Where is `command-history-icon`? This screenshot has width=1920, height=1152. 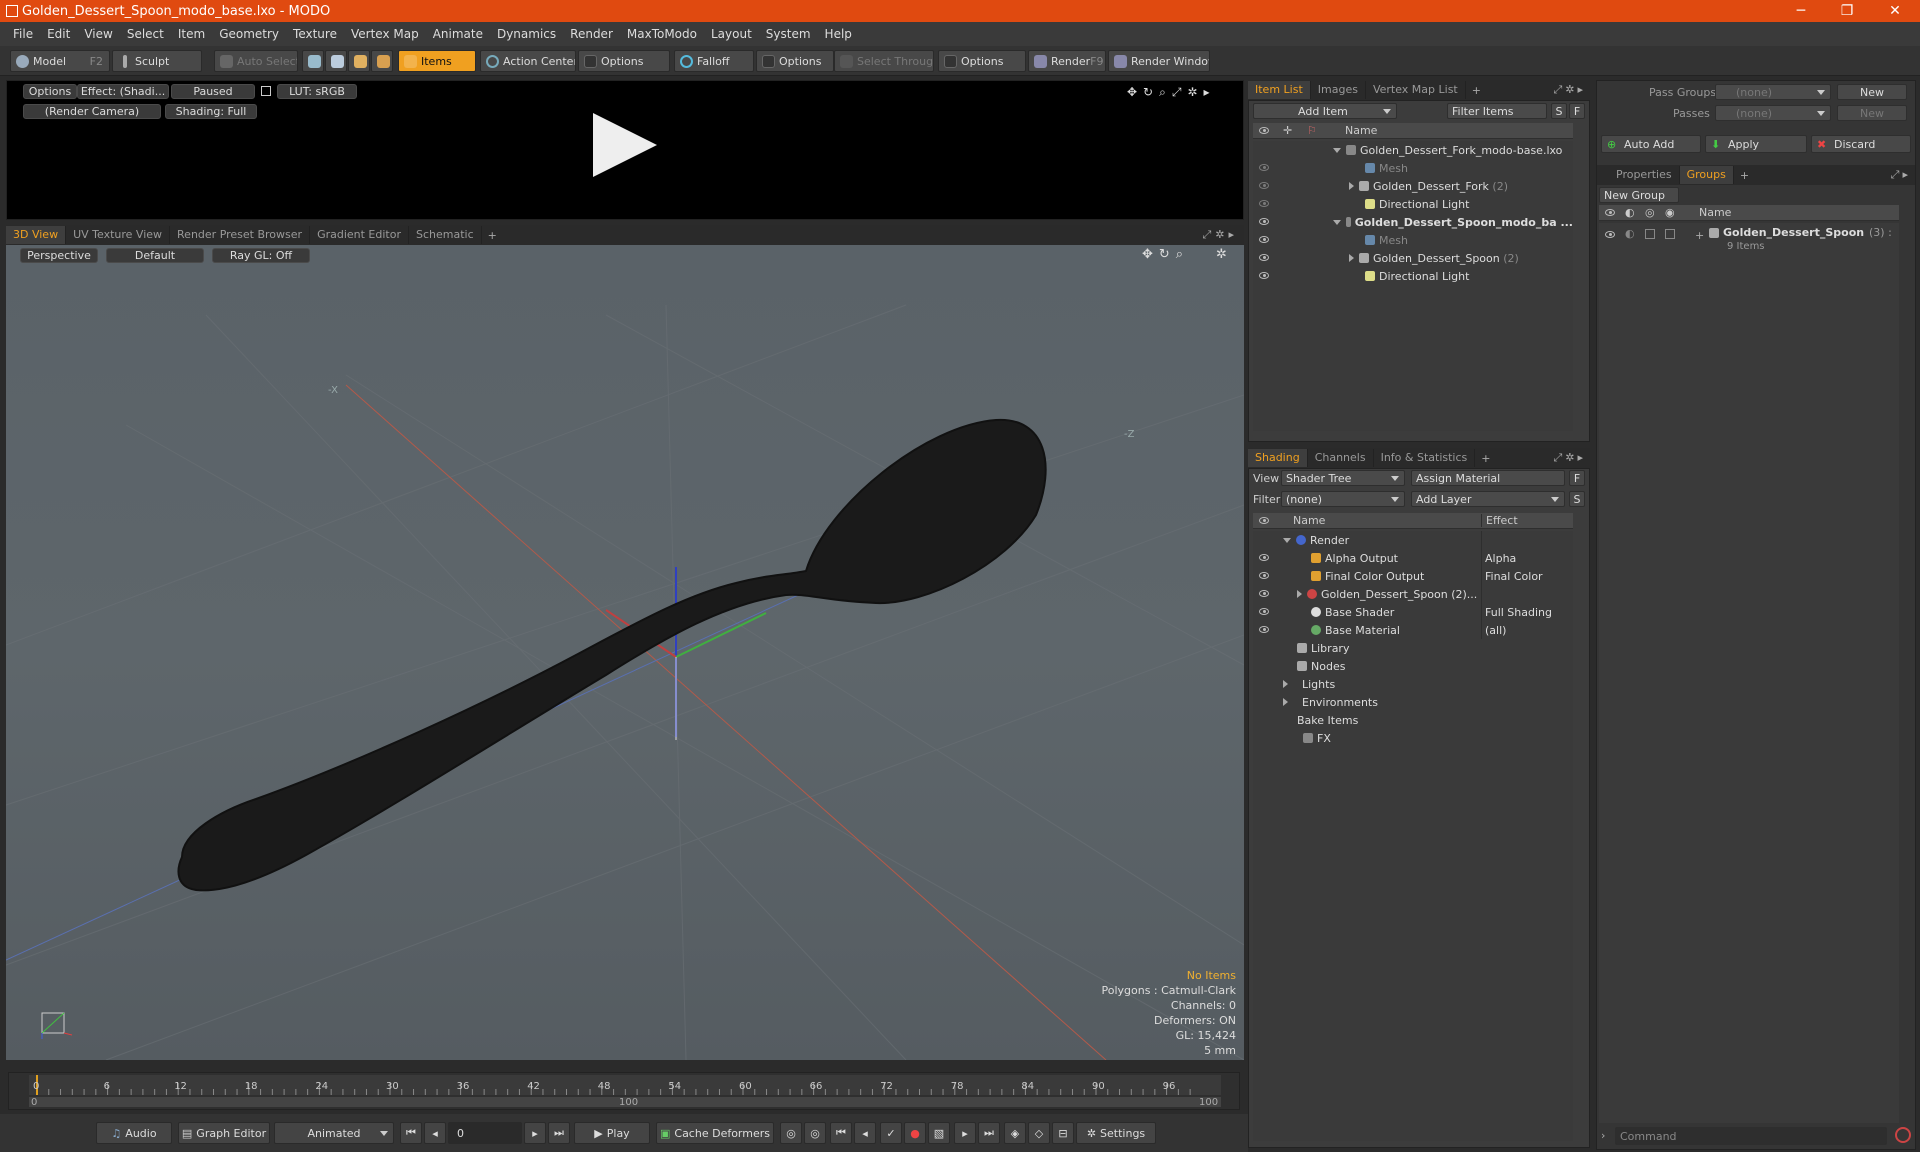
command-history-icon is located at coordinates (1903, 1135).